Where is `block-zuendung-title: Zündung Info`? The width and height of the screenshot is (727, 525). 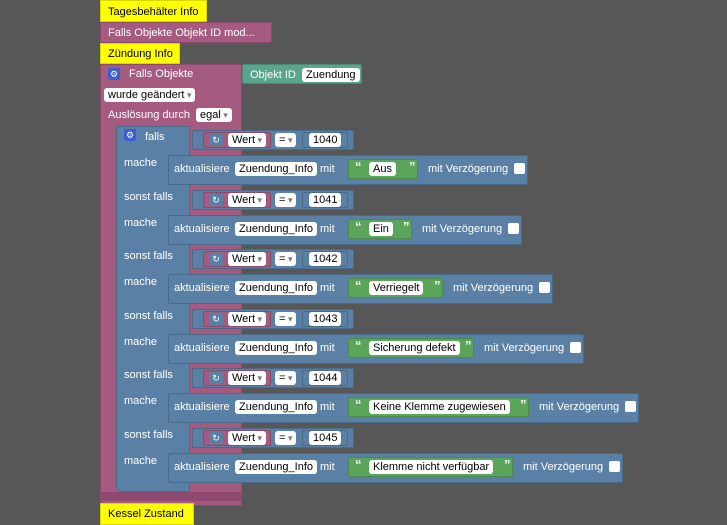
block-zuendung-title: Zündung Info is located at coordinates (140, 53).